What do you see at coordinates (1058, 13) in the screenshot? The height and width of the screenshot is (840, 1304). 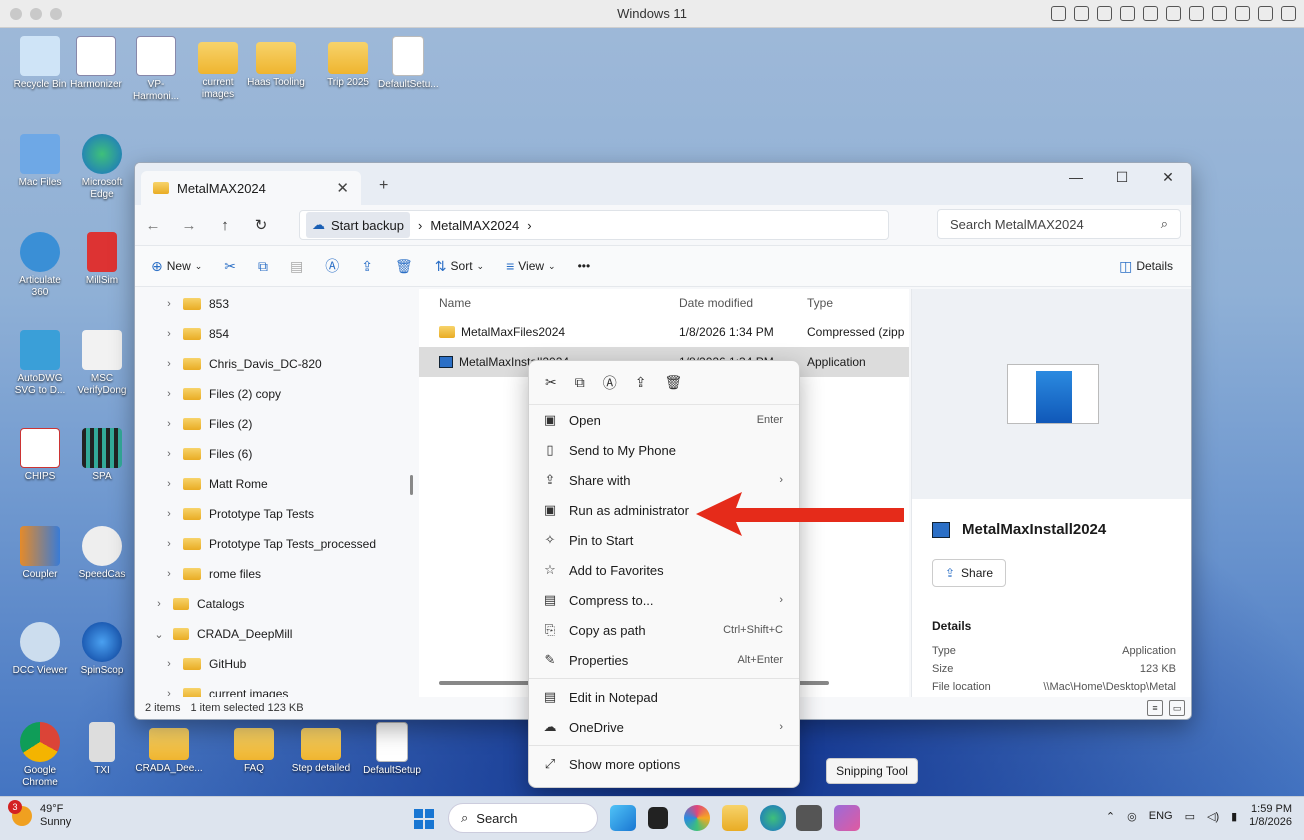 I see `keyboard-icon` at bounding box center [1058, 13].